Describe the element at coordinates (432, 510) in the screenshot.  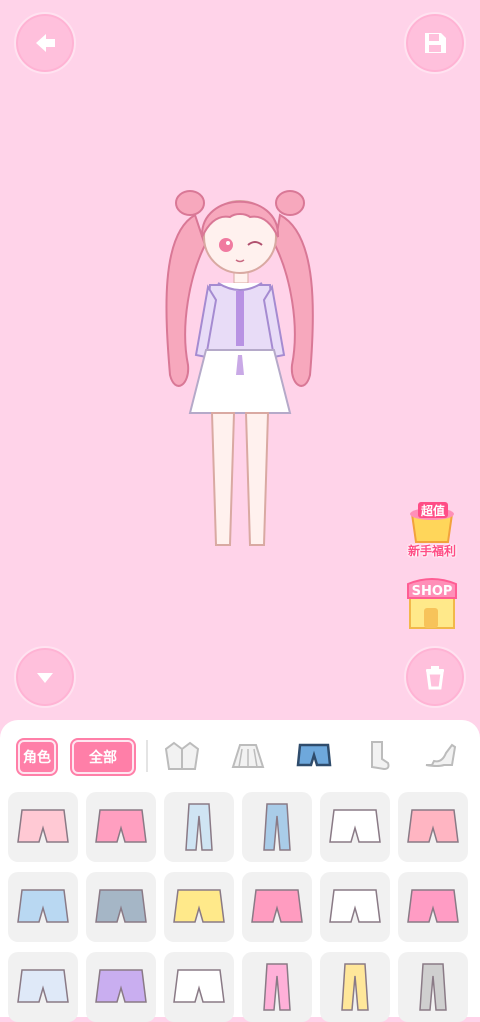
I see `welfare-tag-text: 超值` at that location.